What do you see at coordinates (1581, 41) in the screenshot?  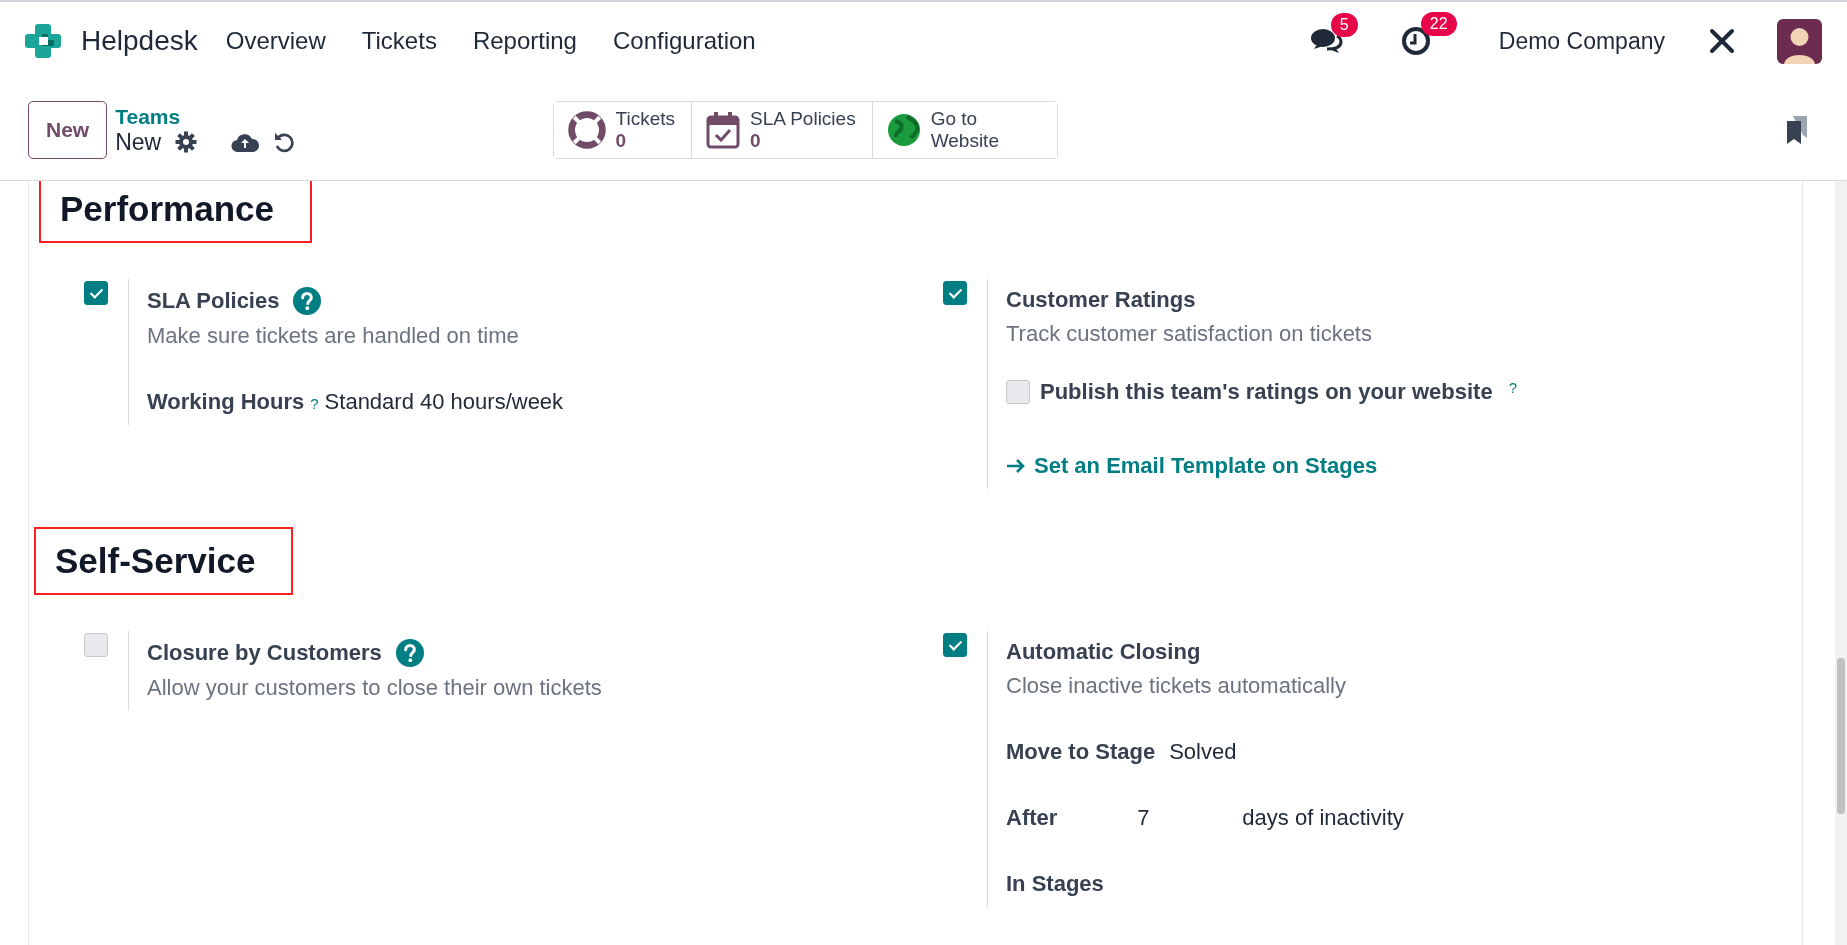 I see `company-switcher: Demo Company` at bounding box center [1581, 41].